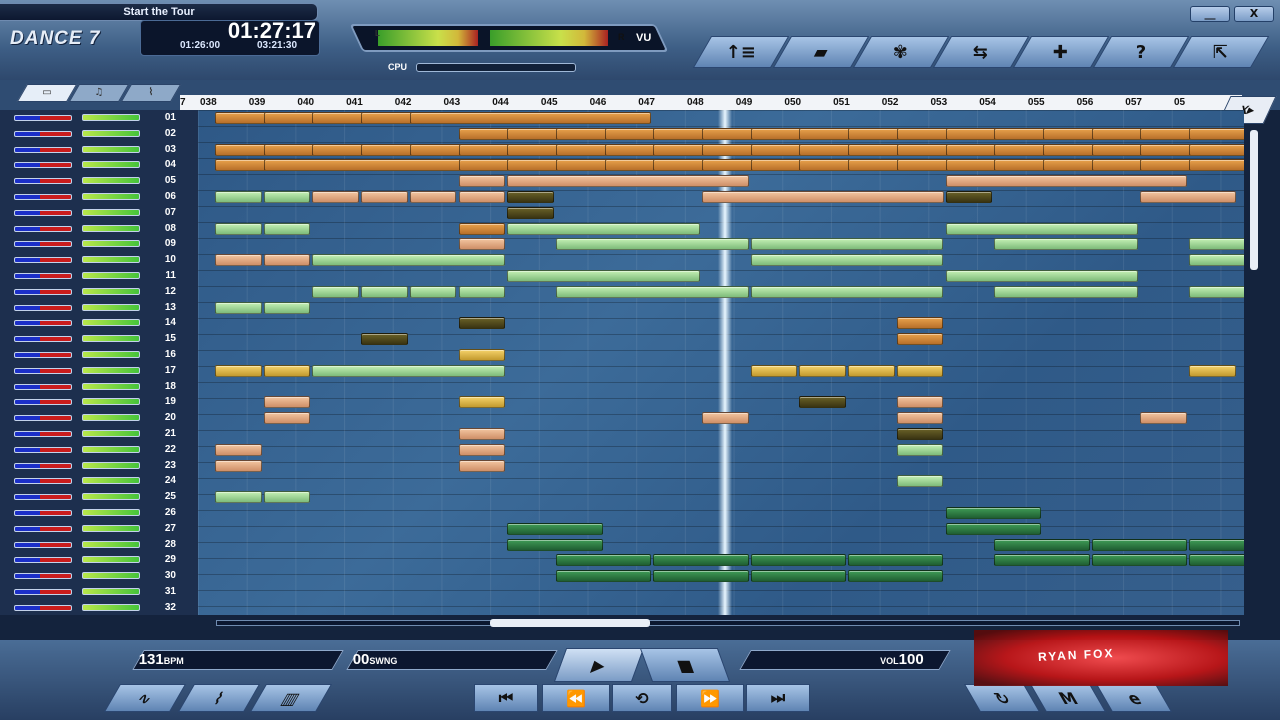 Image resolution: width=1280 pixels, height=720 pixels. Describe the element at coordinates (576, 698) in the screenshot. I see `rewind-button: ⏪` at that location.